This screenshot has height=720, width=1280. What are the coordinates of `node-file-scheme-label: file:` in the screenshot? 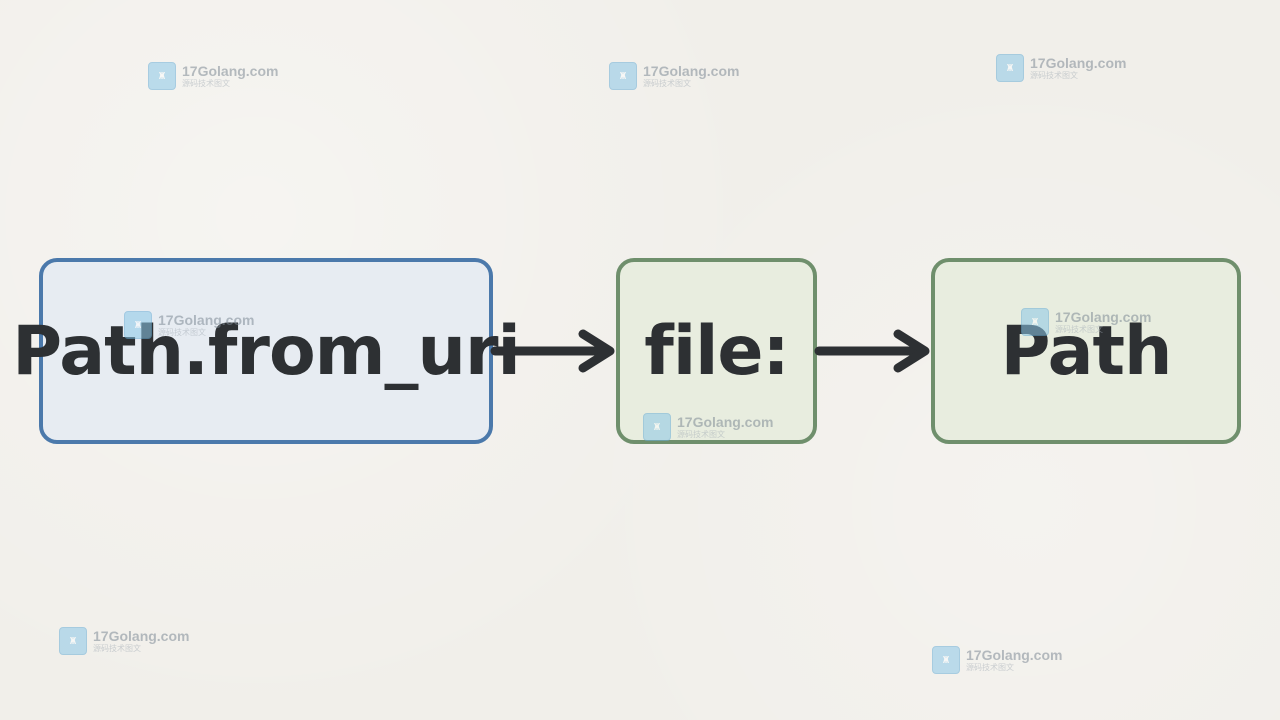 It's located at (717, 351).